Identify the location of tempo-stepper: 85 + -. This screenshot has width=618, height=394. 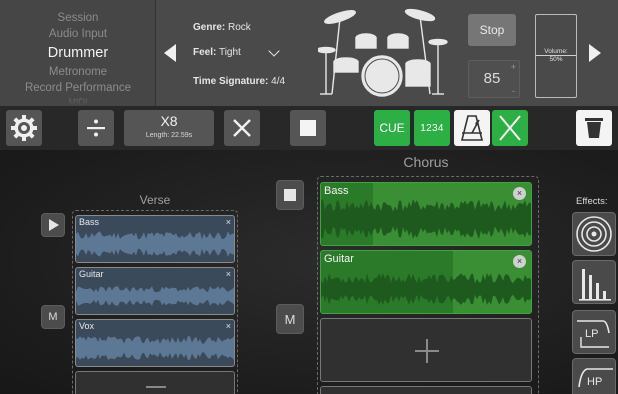
(494, 79).